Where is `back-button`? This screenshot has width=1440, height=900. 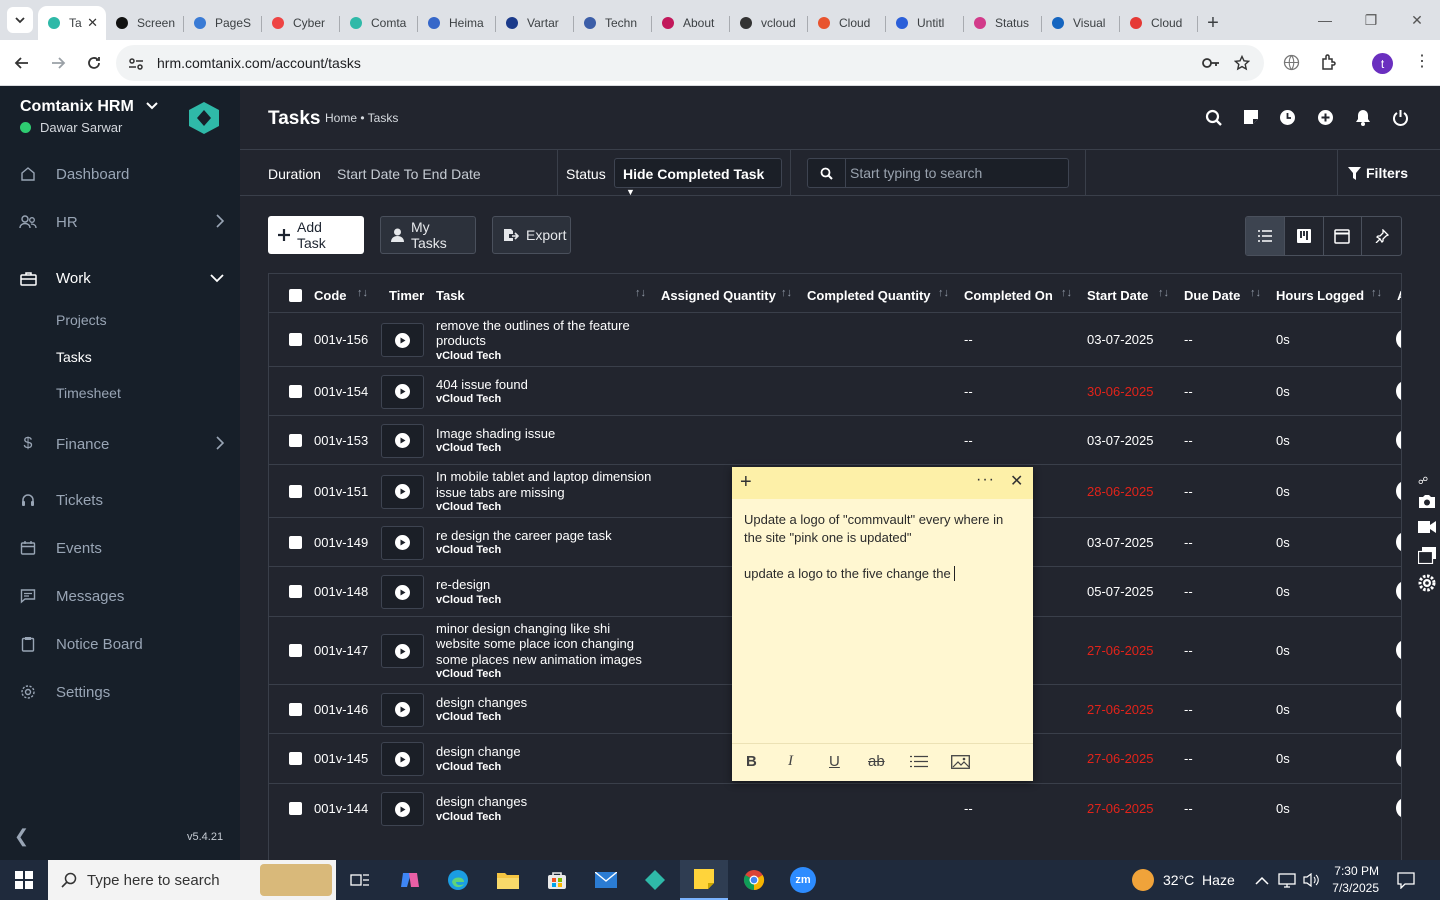 back-button is located at coordinates (22, 63).